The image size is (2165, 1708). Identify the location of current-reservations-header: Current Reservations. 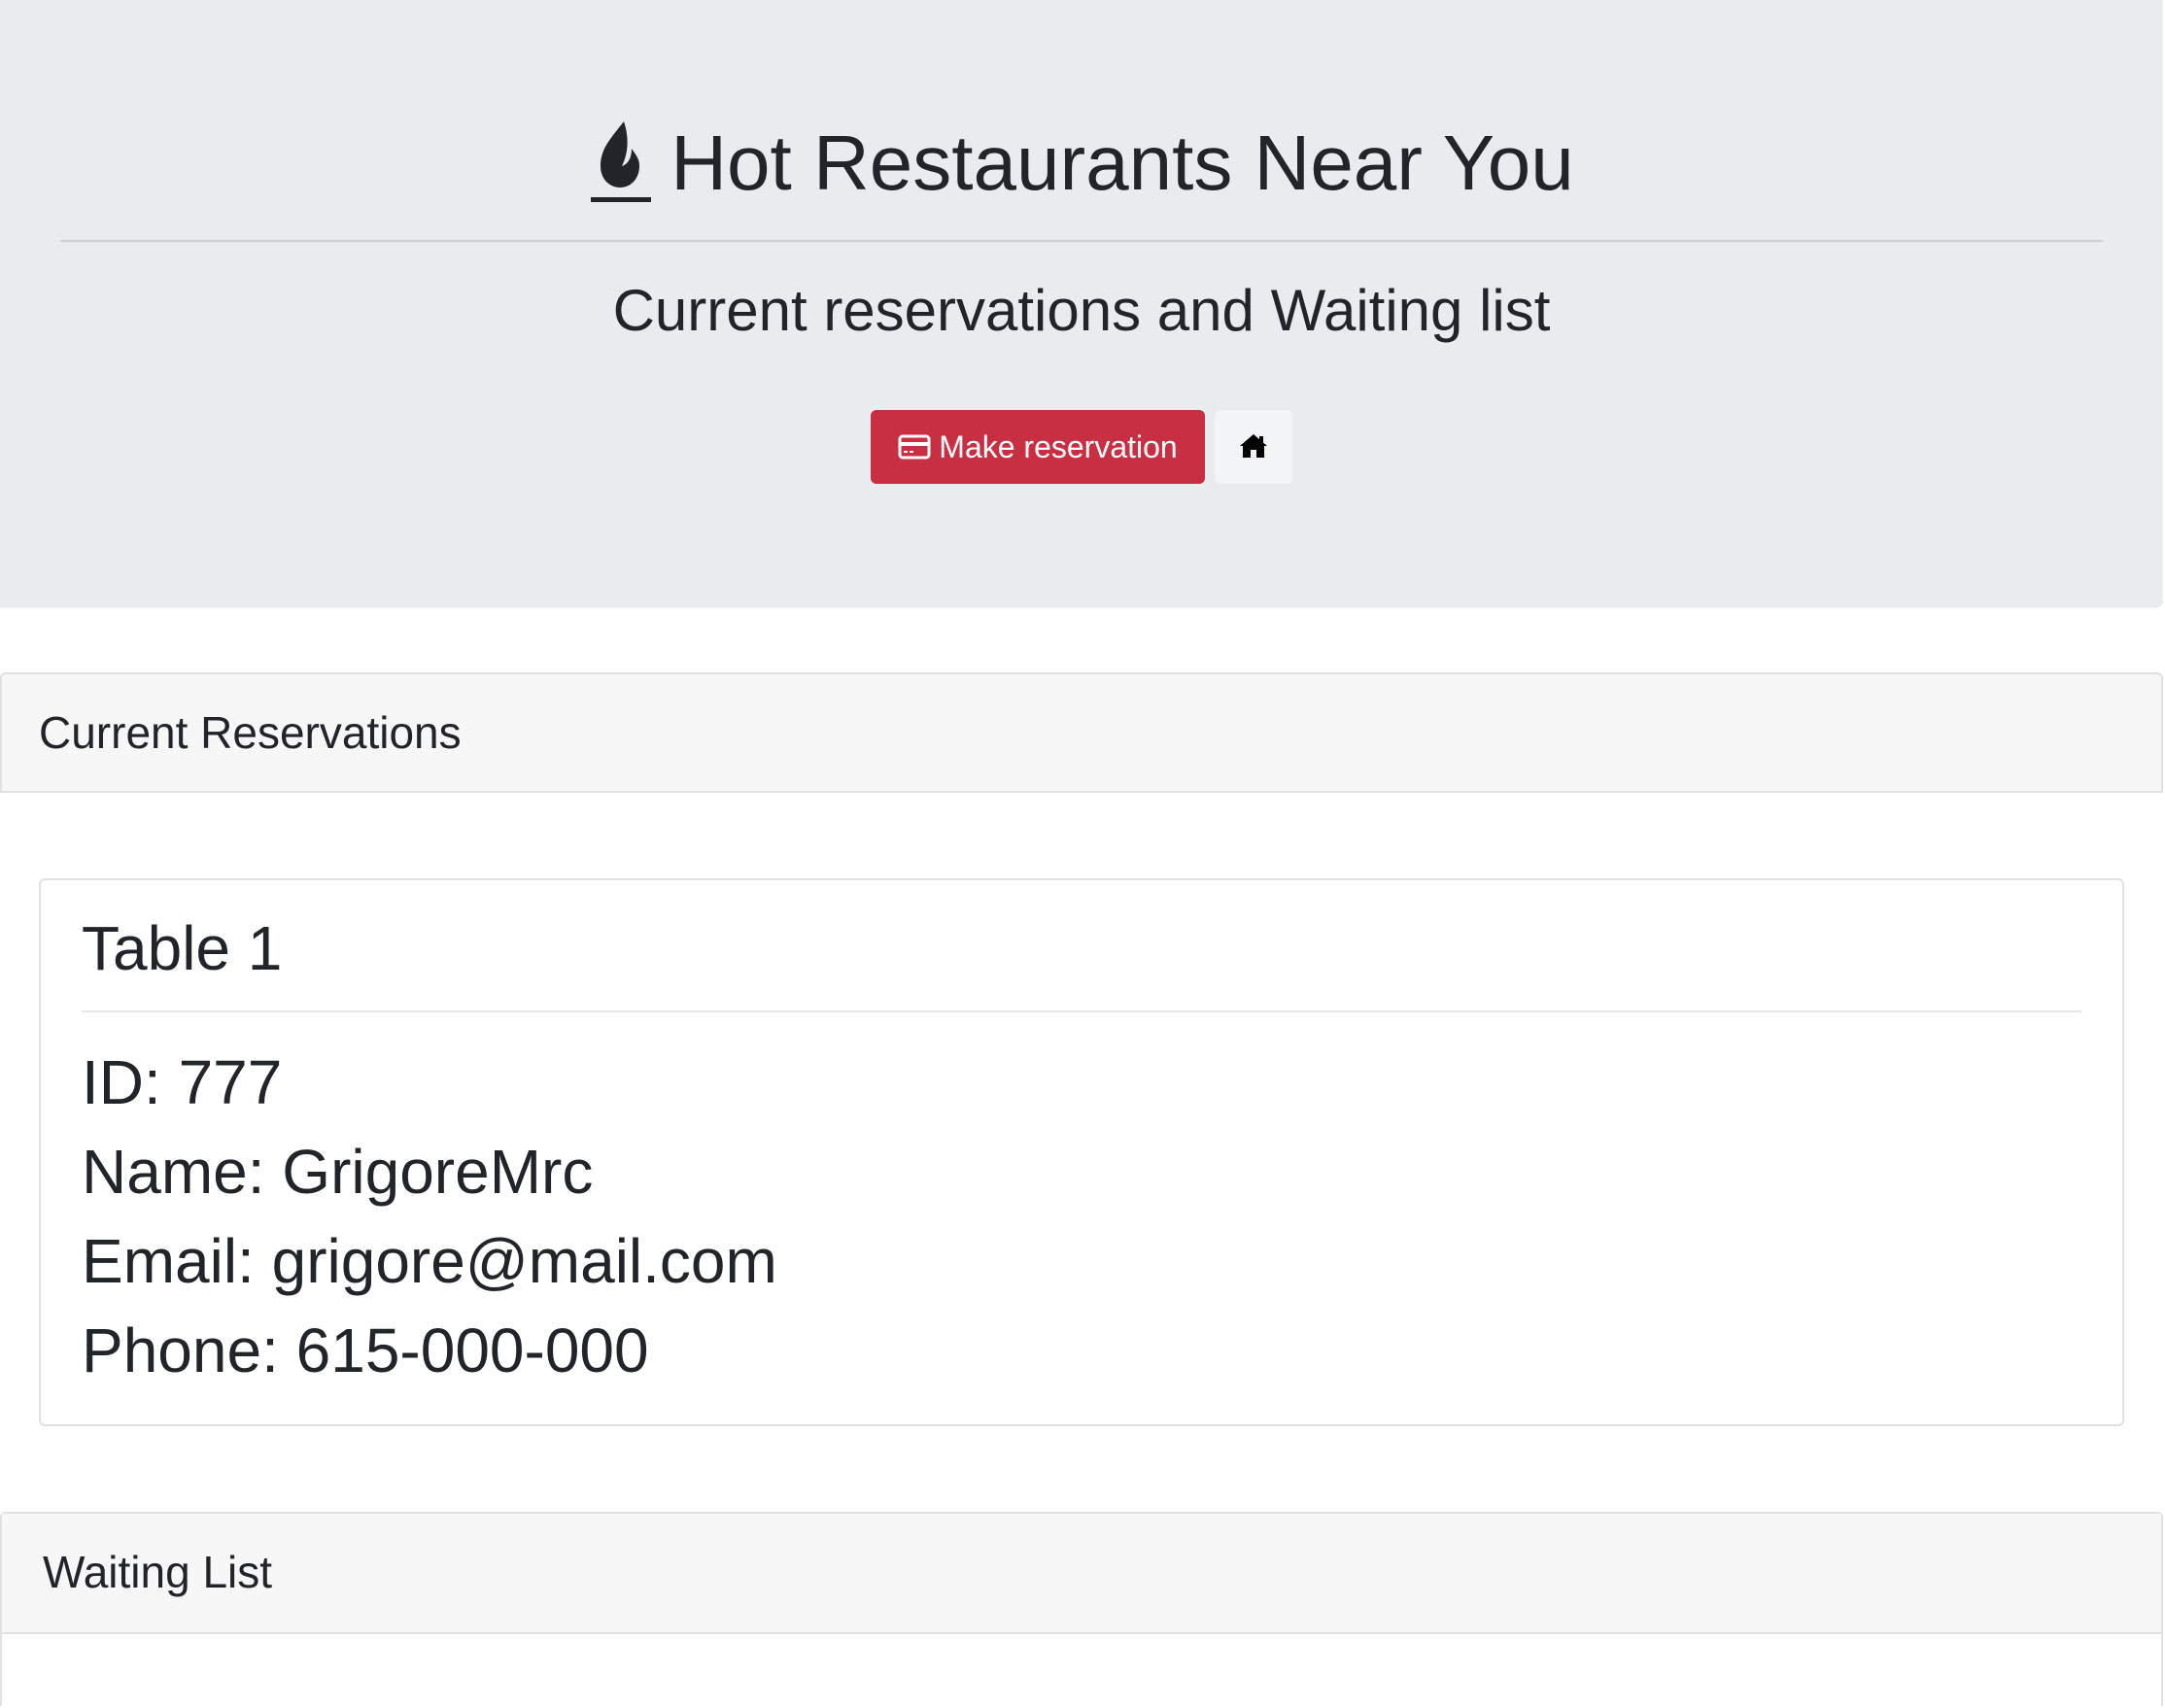
(1081, 732).